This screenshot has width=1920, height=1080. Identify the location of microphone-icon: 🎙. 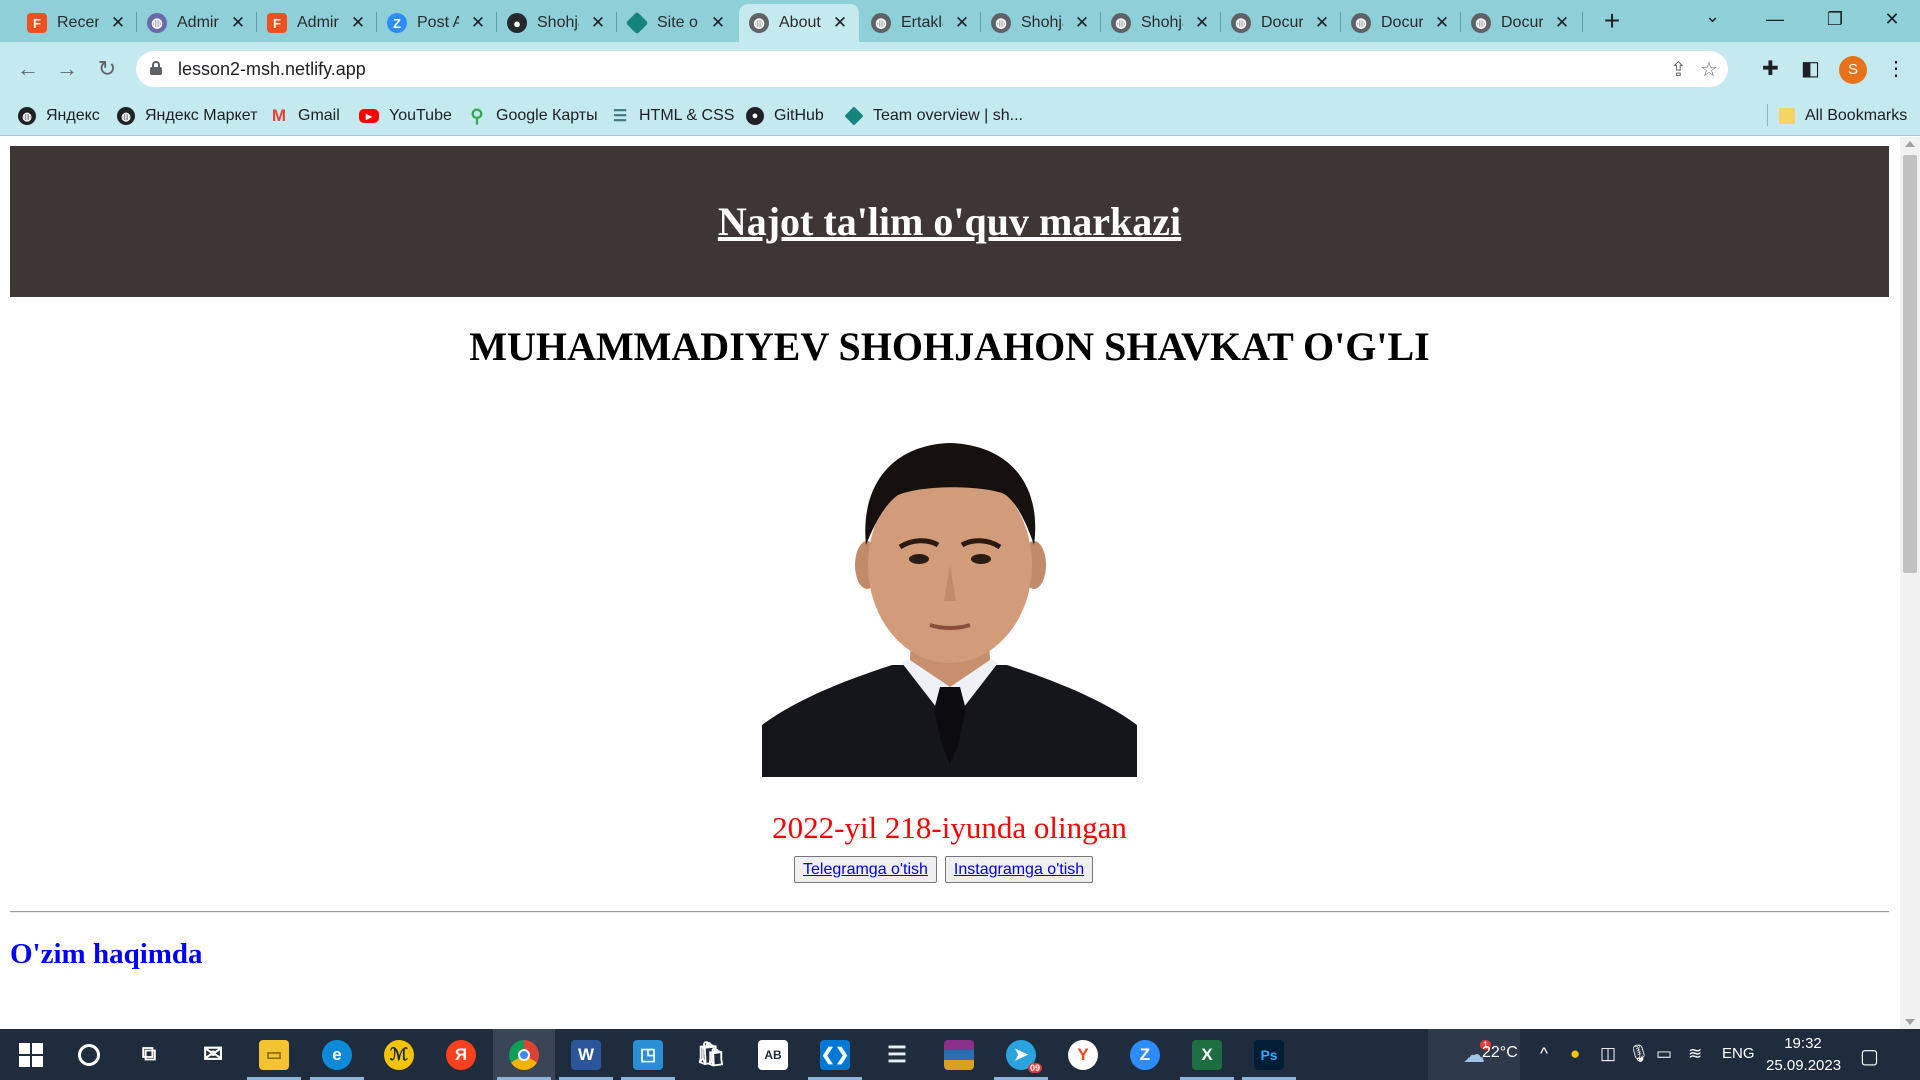
(1639, 1054).